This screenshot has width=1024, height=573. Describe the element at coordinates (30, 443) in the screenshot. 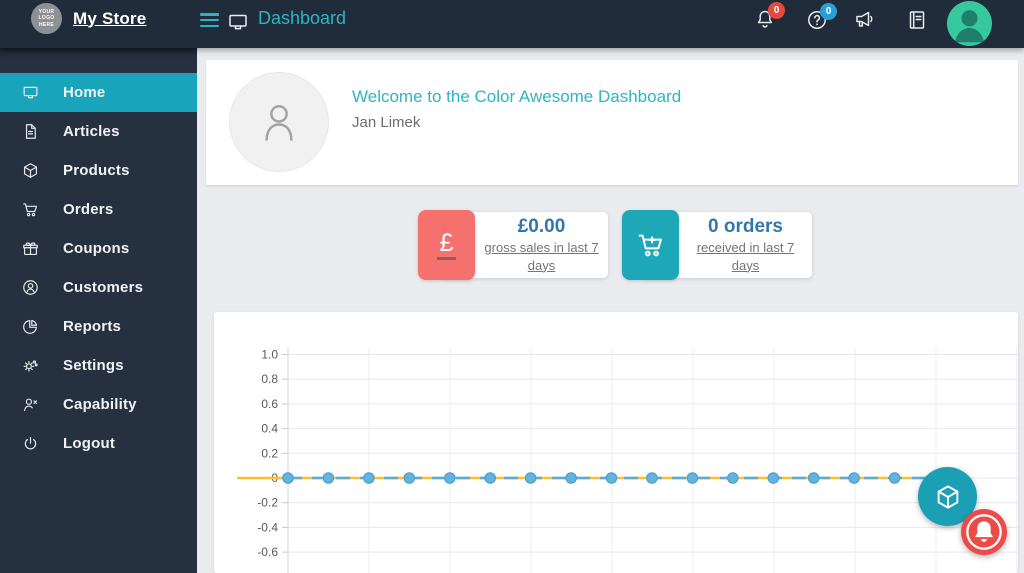

I see `power-icon` at that location.